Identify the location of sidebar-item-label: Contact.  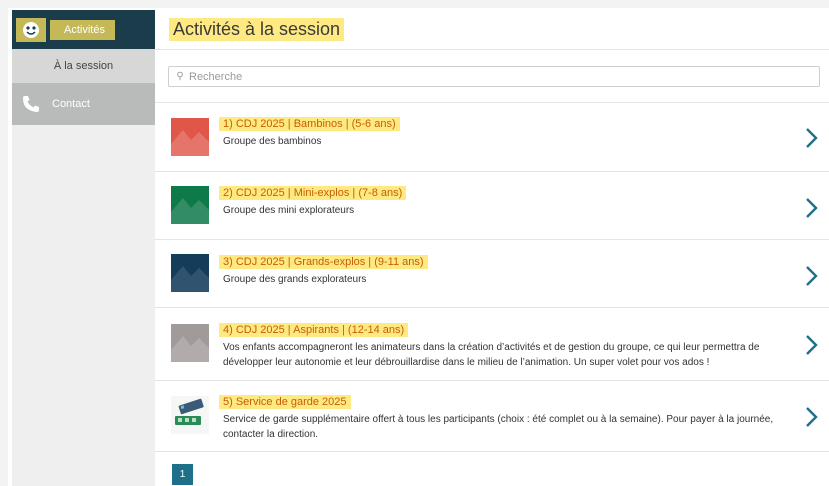
(71, 104).